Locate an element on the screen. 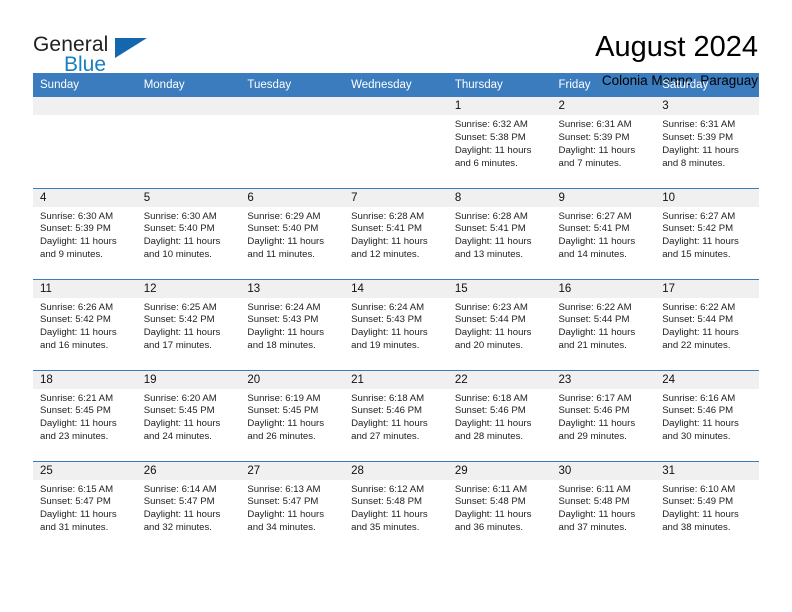  sunrise-text: Sunrise: 6:28 AM is located at coordinates (388, 216).